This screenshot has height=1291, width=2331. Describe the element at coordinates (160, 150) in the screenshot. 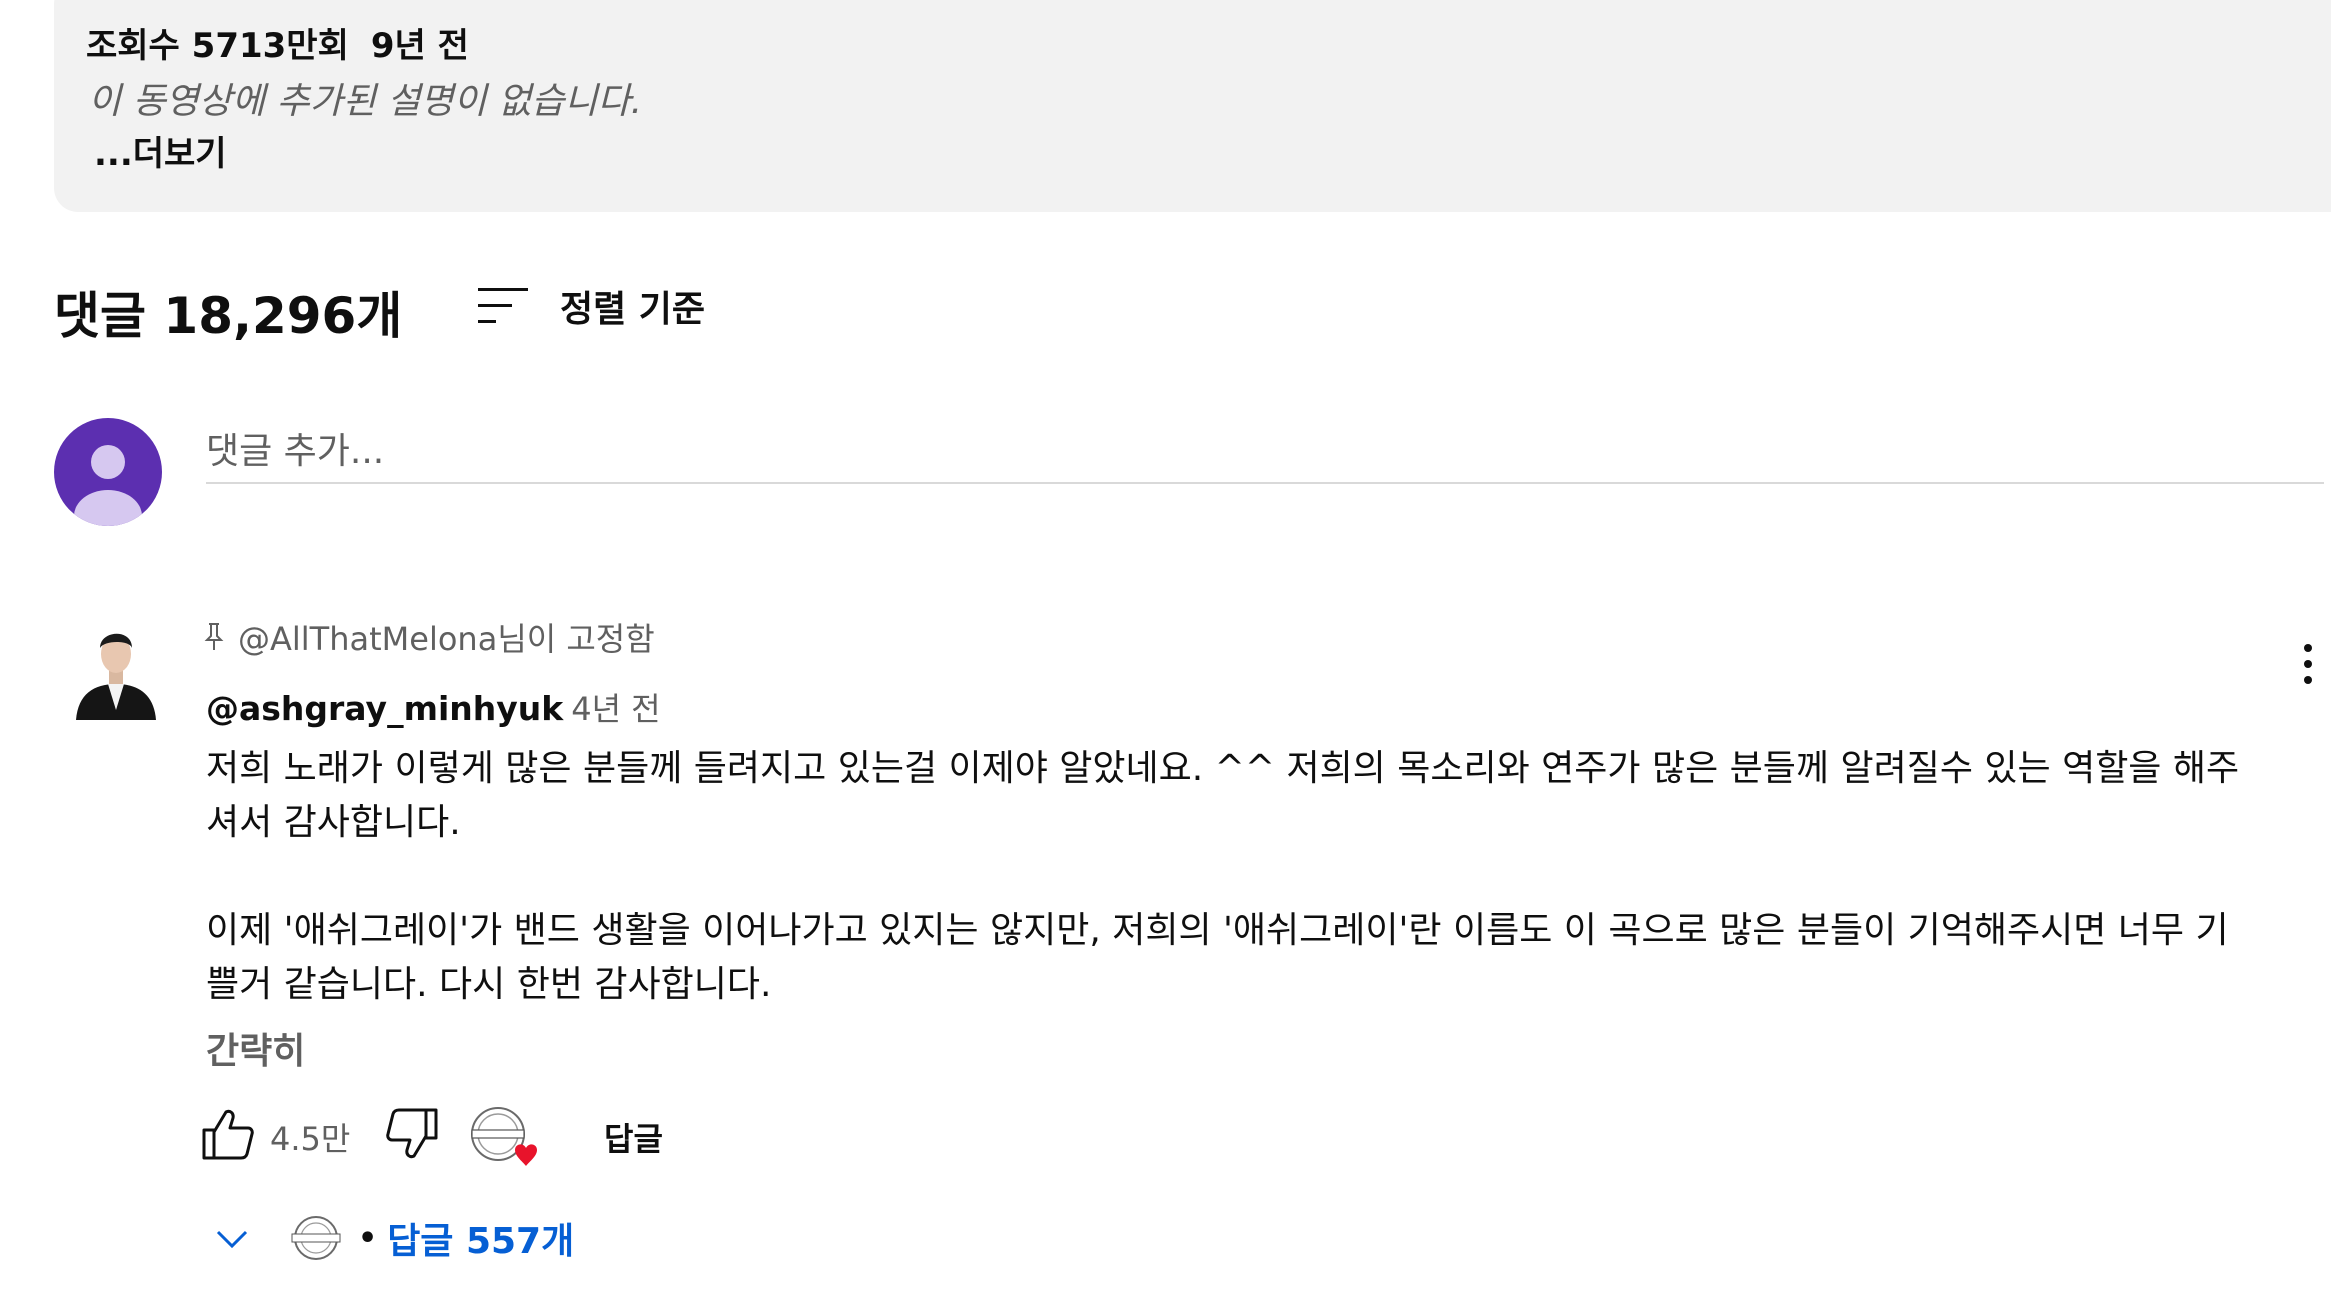

I see `show-more-button: ...더보기` at that location.